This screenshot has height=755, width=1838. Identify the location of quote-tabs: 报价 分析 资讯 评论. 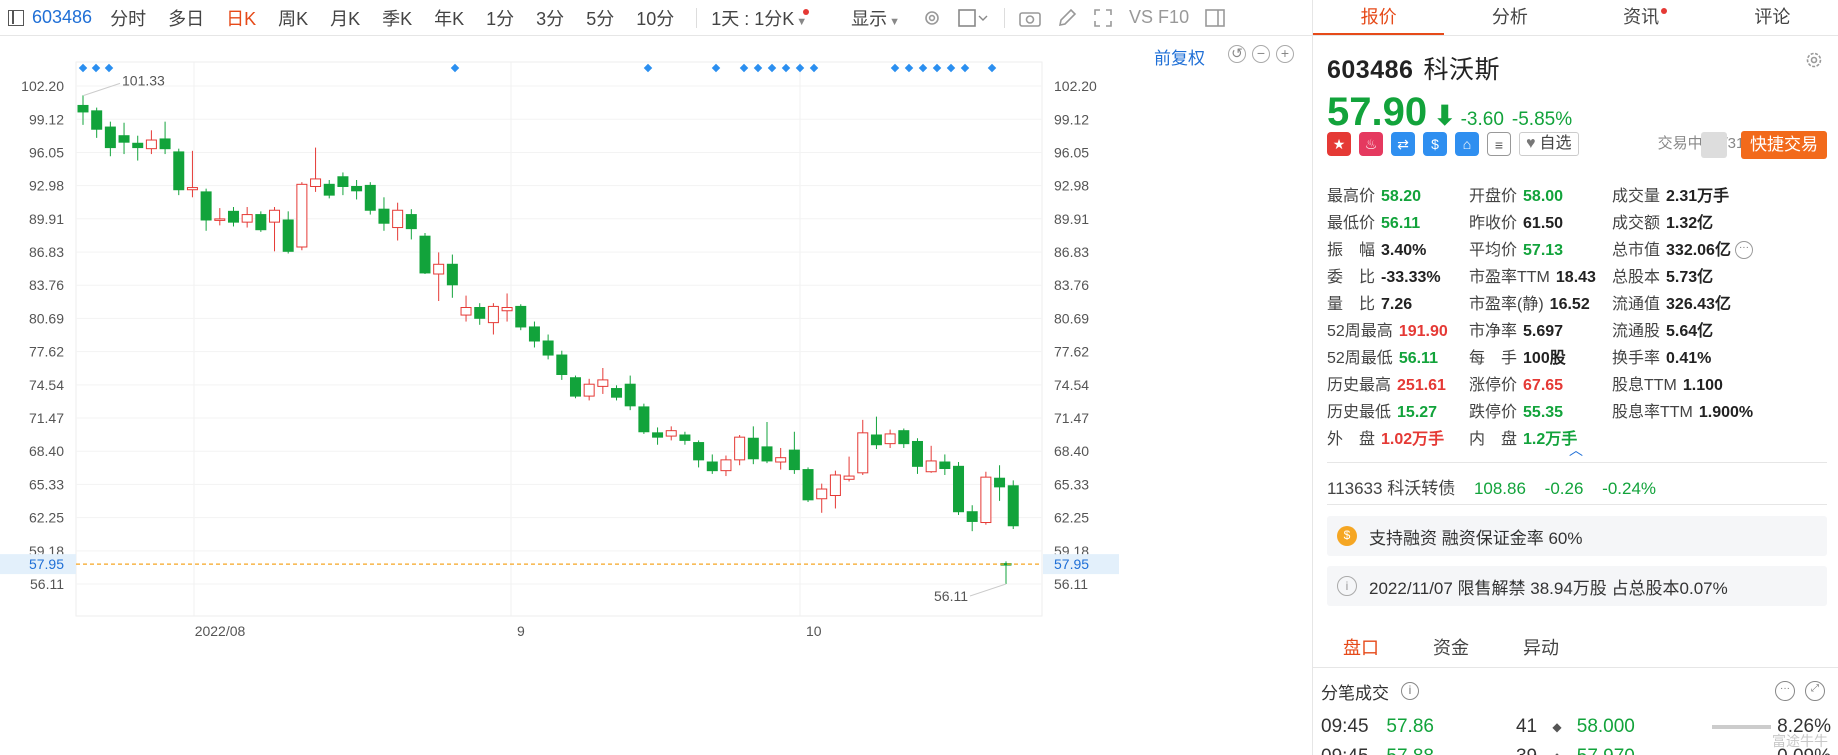
(1575, 18).